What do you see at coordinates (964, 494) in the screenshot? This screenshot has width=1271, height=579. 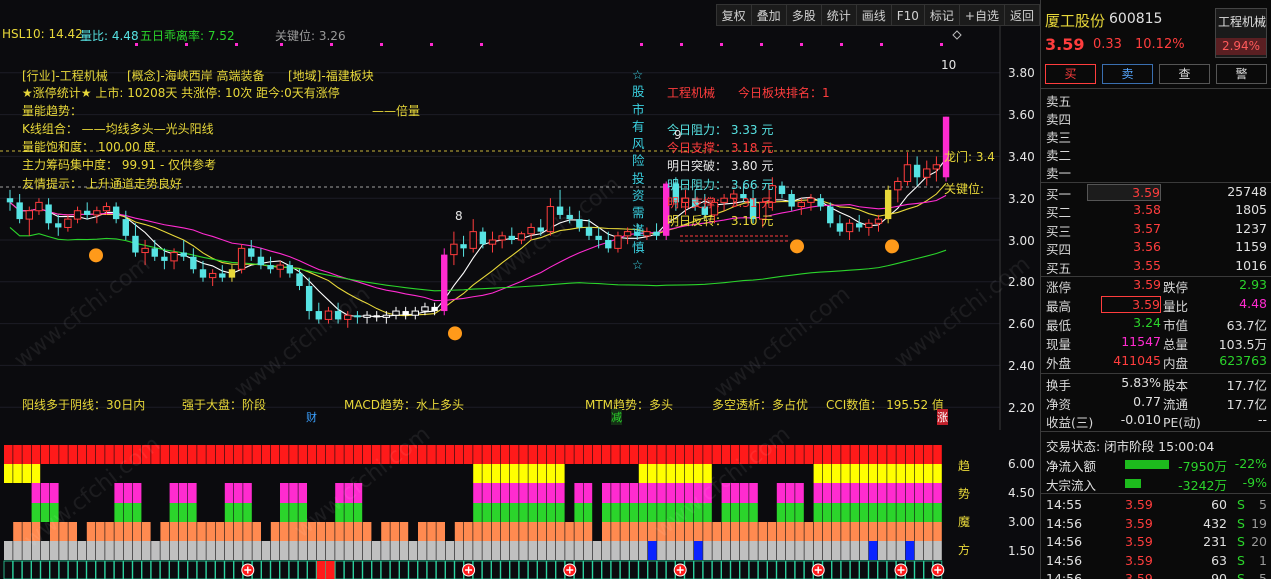 I see `trend-cube-char: 势` at bounding box center [964, 494].